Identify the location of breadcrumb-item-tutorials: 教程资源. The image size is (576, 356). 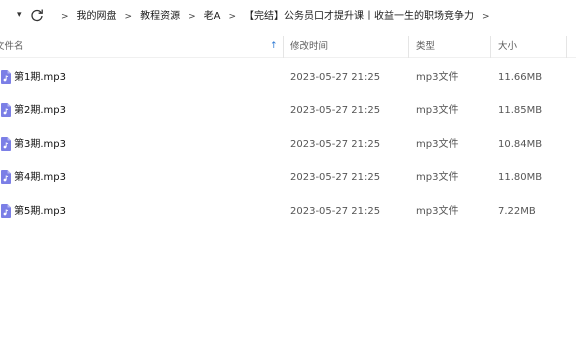
(160, 17).